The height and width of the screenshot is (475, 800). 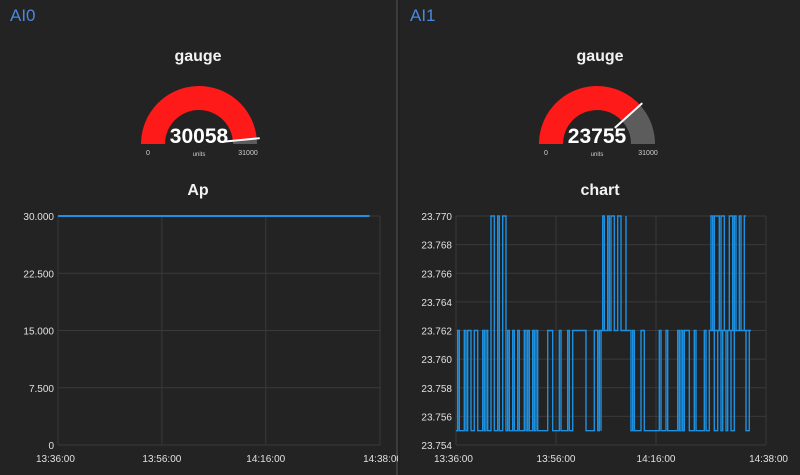 I want to click on y-tick-label: 30.000, so click(x=38, y=217).